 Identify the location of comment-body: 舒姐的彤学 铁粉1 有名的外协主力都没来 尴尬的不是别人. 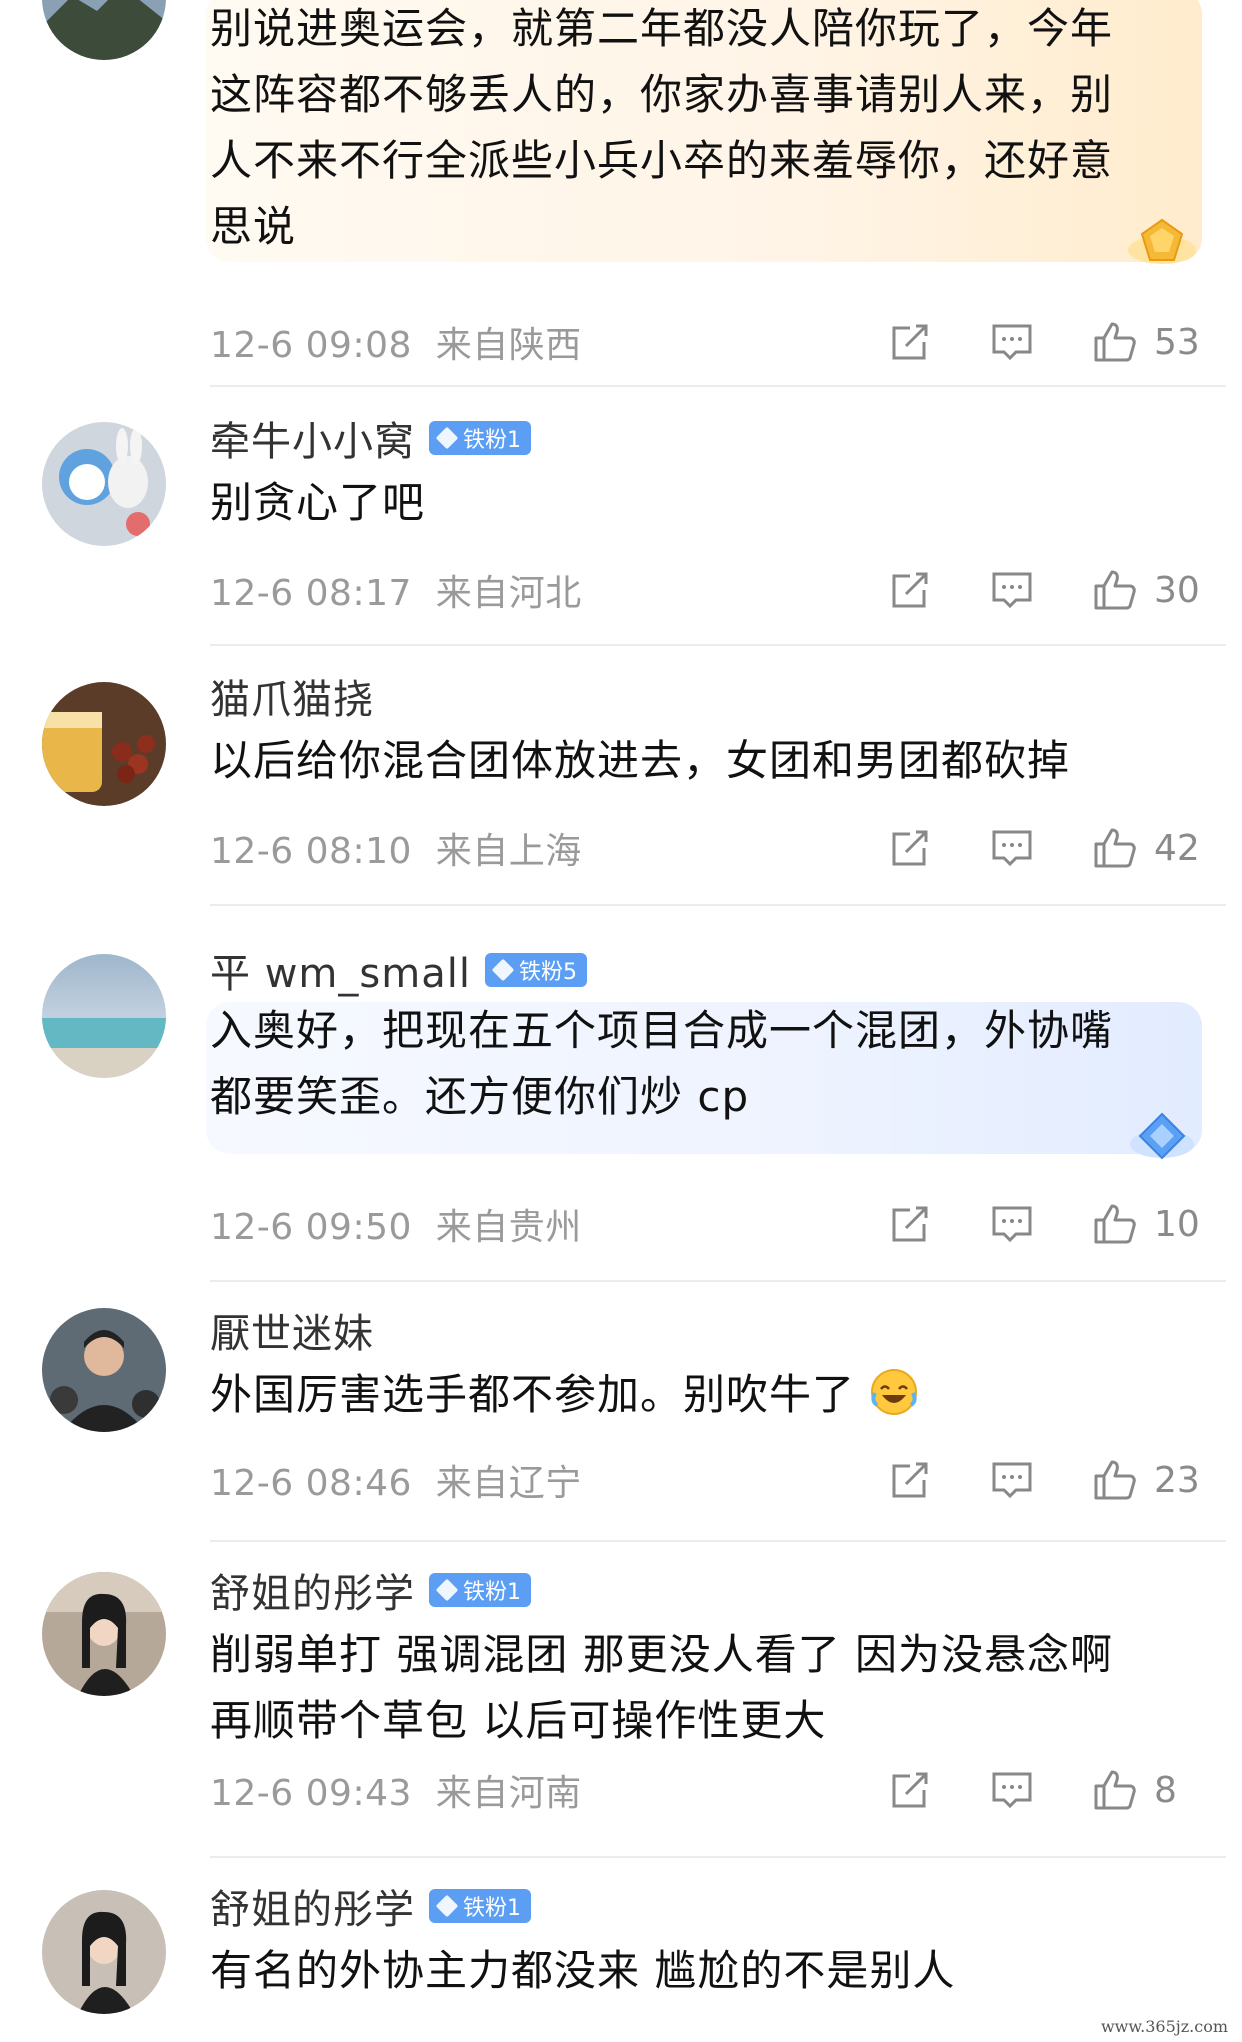
(726, 1941).